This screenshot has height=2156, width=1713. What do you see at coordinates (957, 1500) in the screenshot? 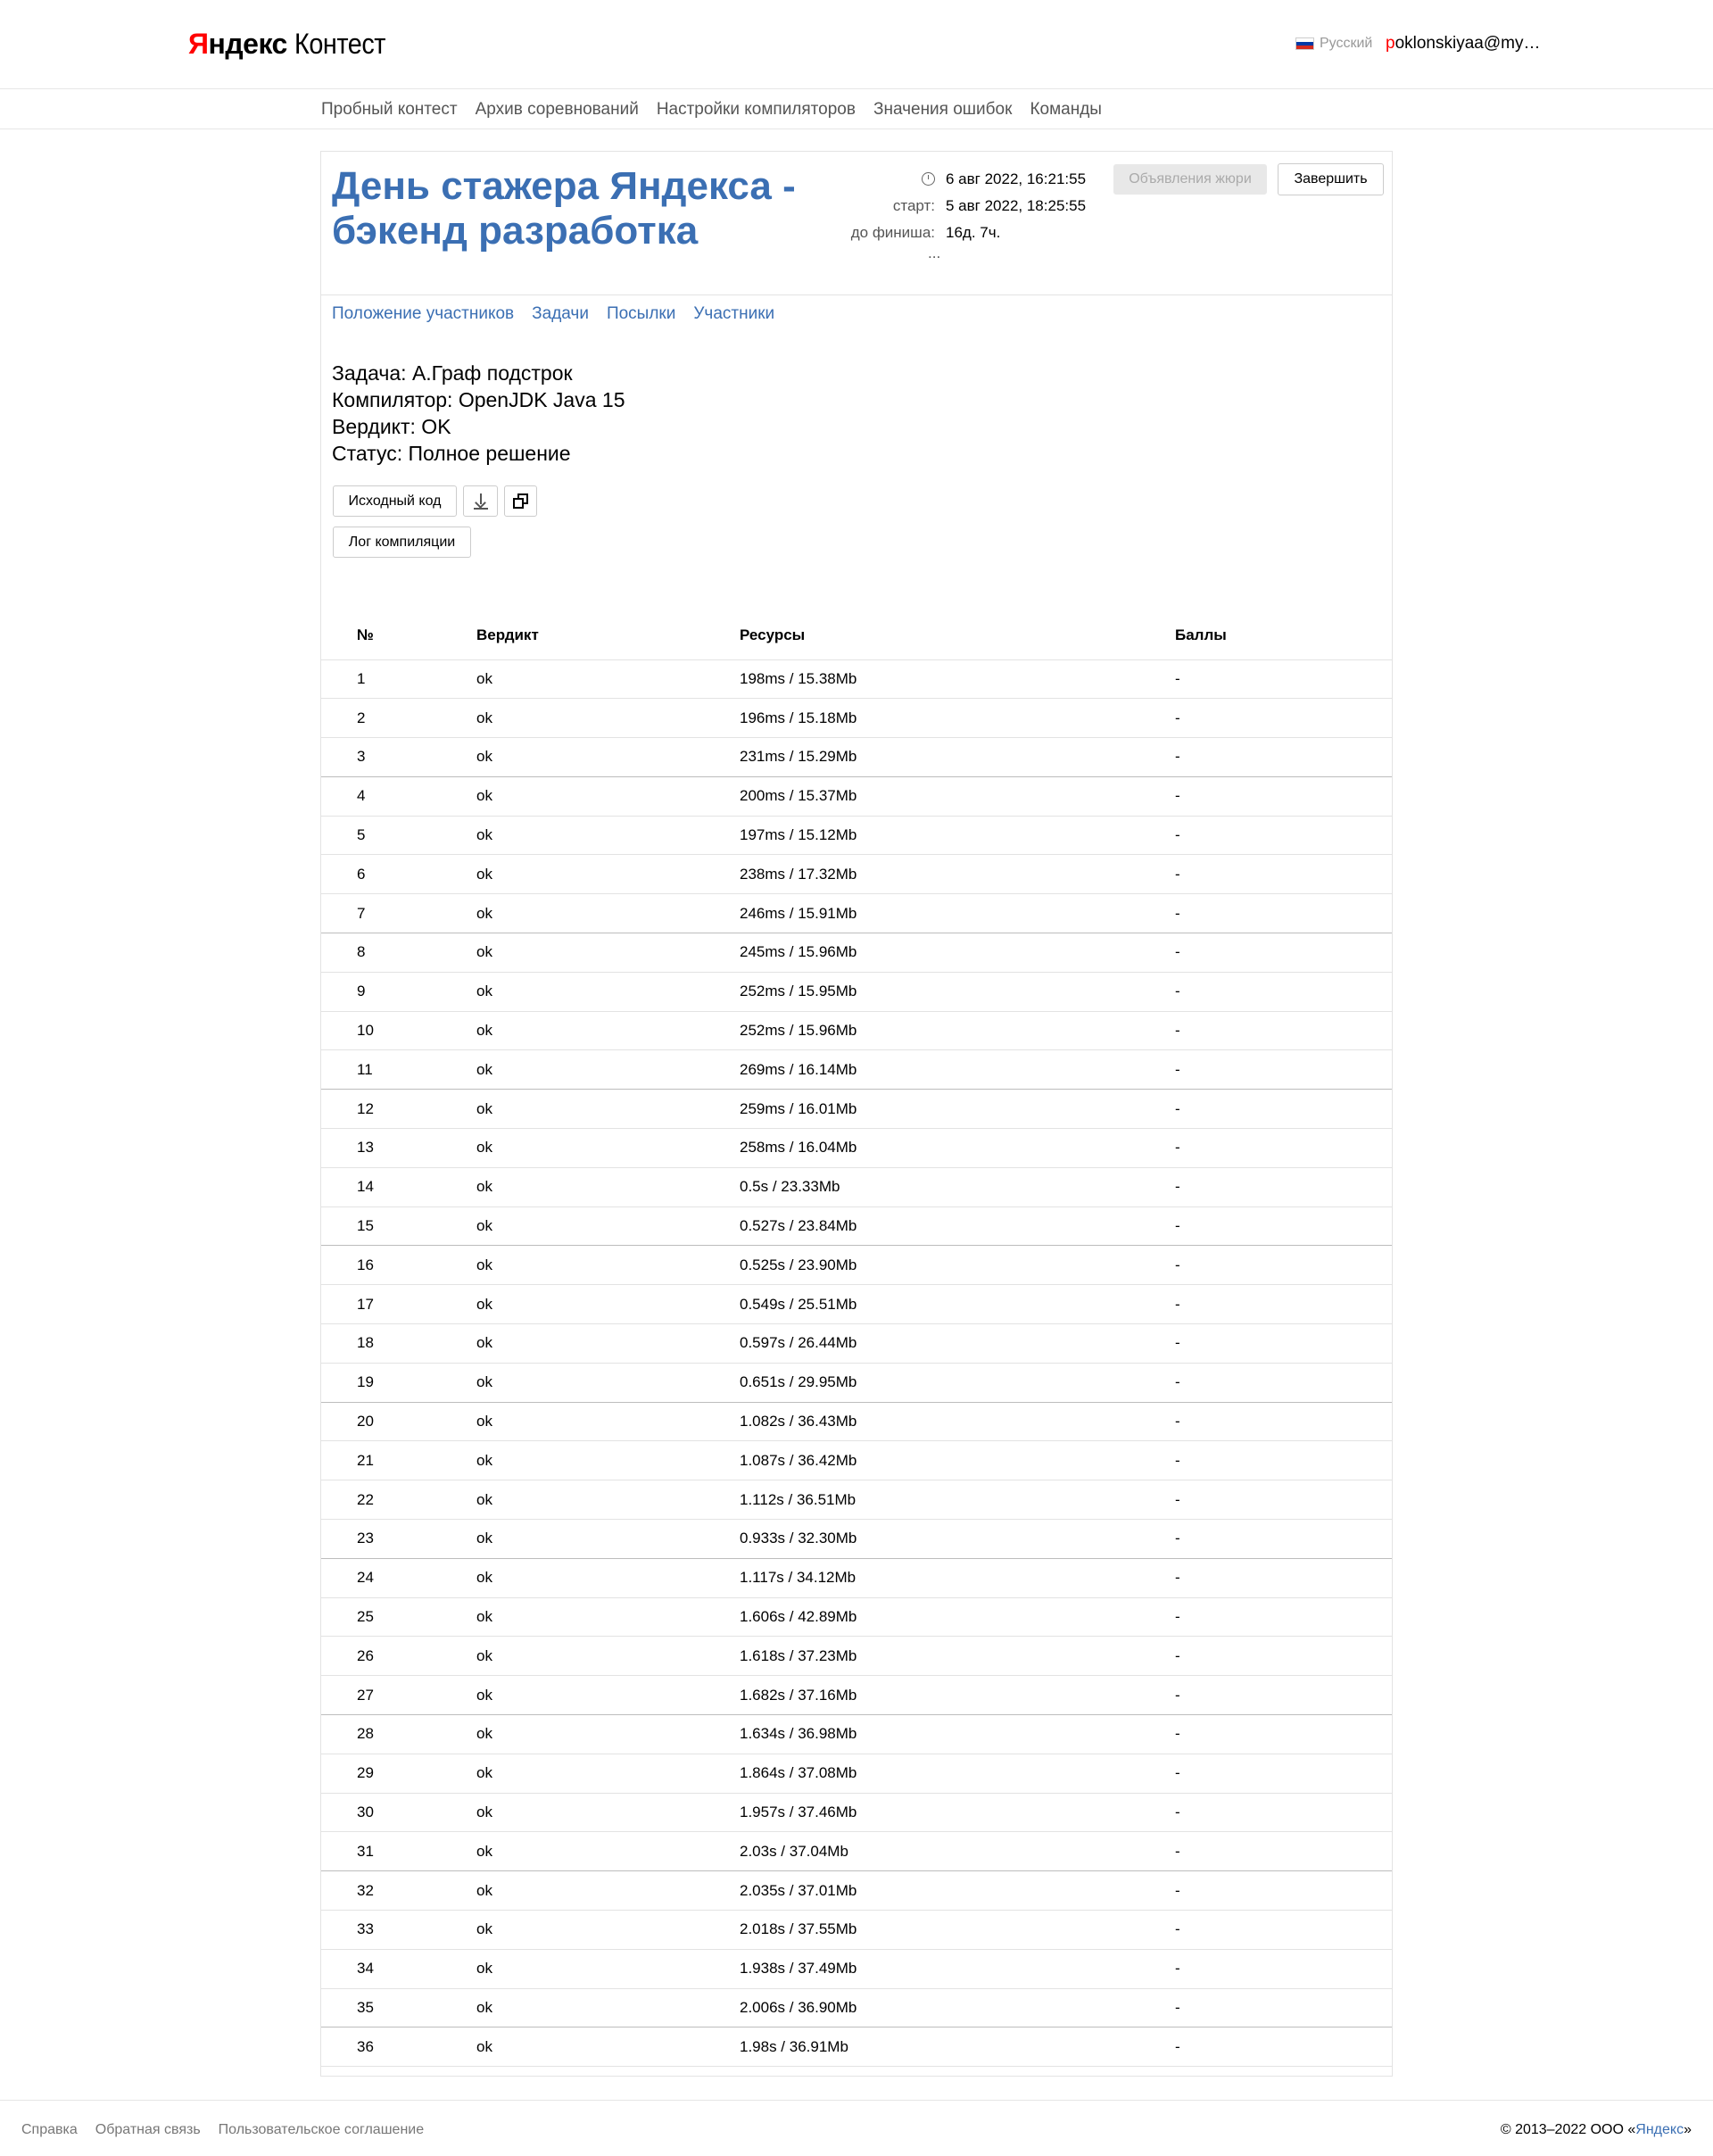
I see `test-resources: 1.112s / 36.51Mb` at bounding box center [957, 1500].